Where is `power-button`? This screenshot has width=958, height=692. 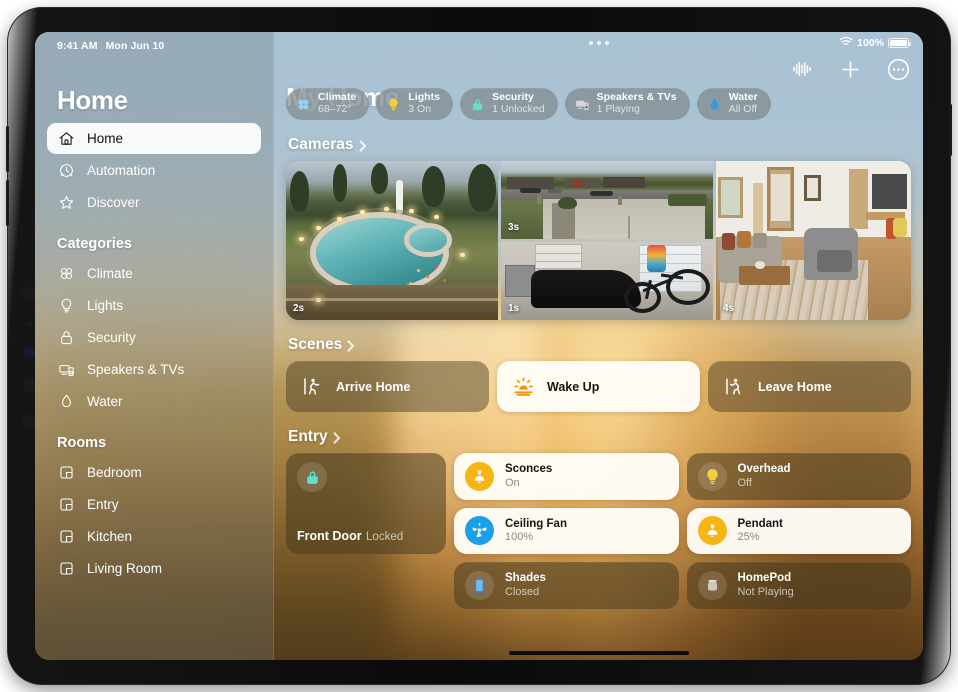
power-button is located at coordinates (950, 130).